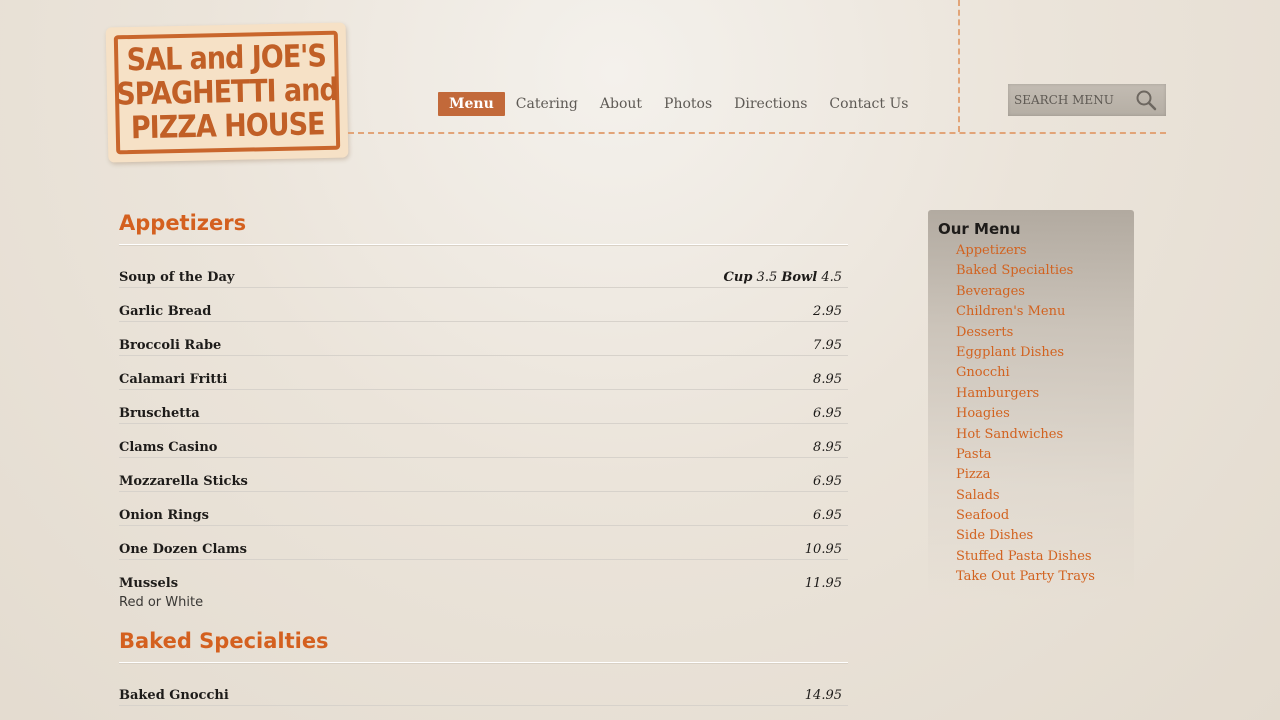 This screenshot has width=1280, height=720. Describe the element at coordinates (1025, 252) in the screenshot. I see `sidebar-item-appetizers: Appetizers` at that location.